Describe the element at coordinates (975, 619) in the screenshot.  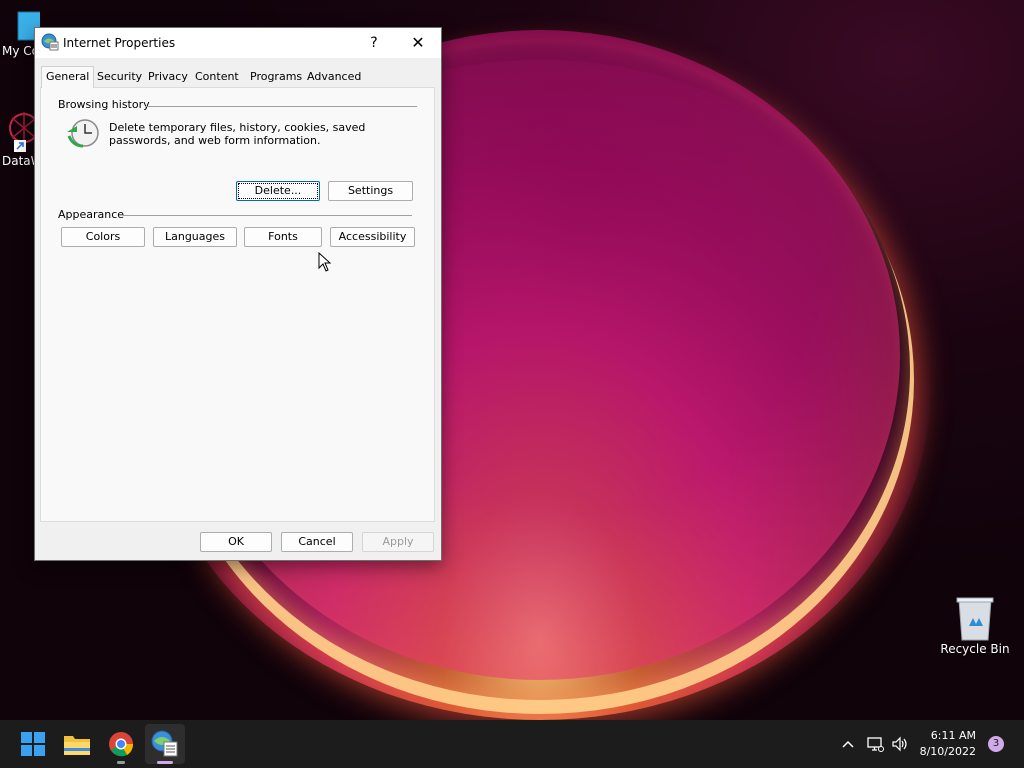
I see `recycle-bin-icon` at that location.